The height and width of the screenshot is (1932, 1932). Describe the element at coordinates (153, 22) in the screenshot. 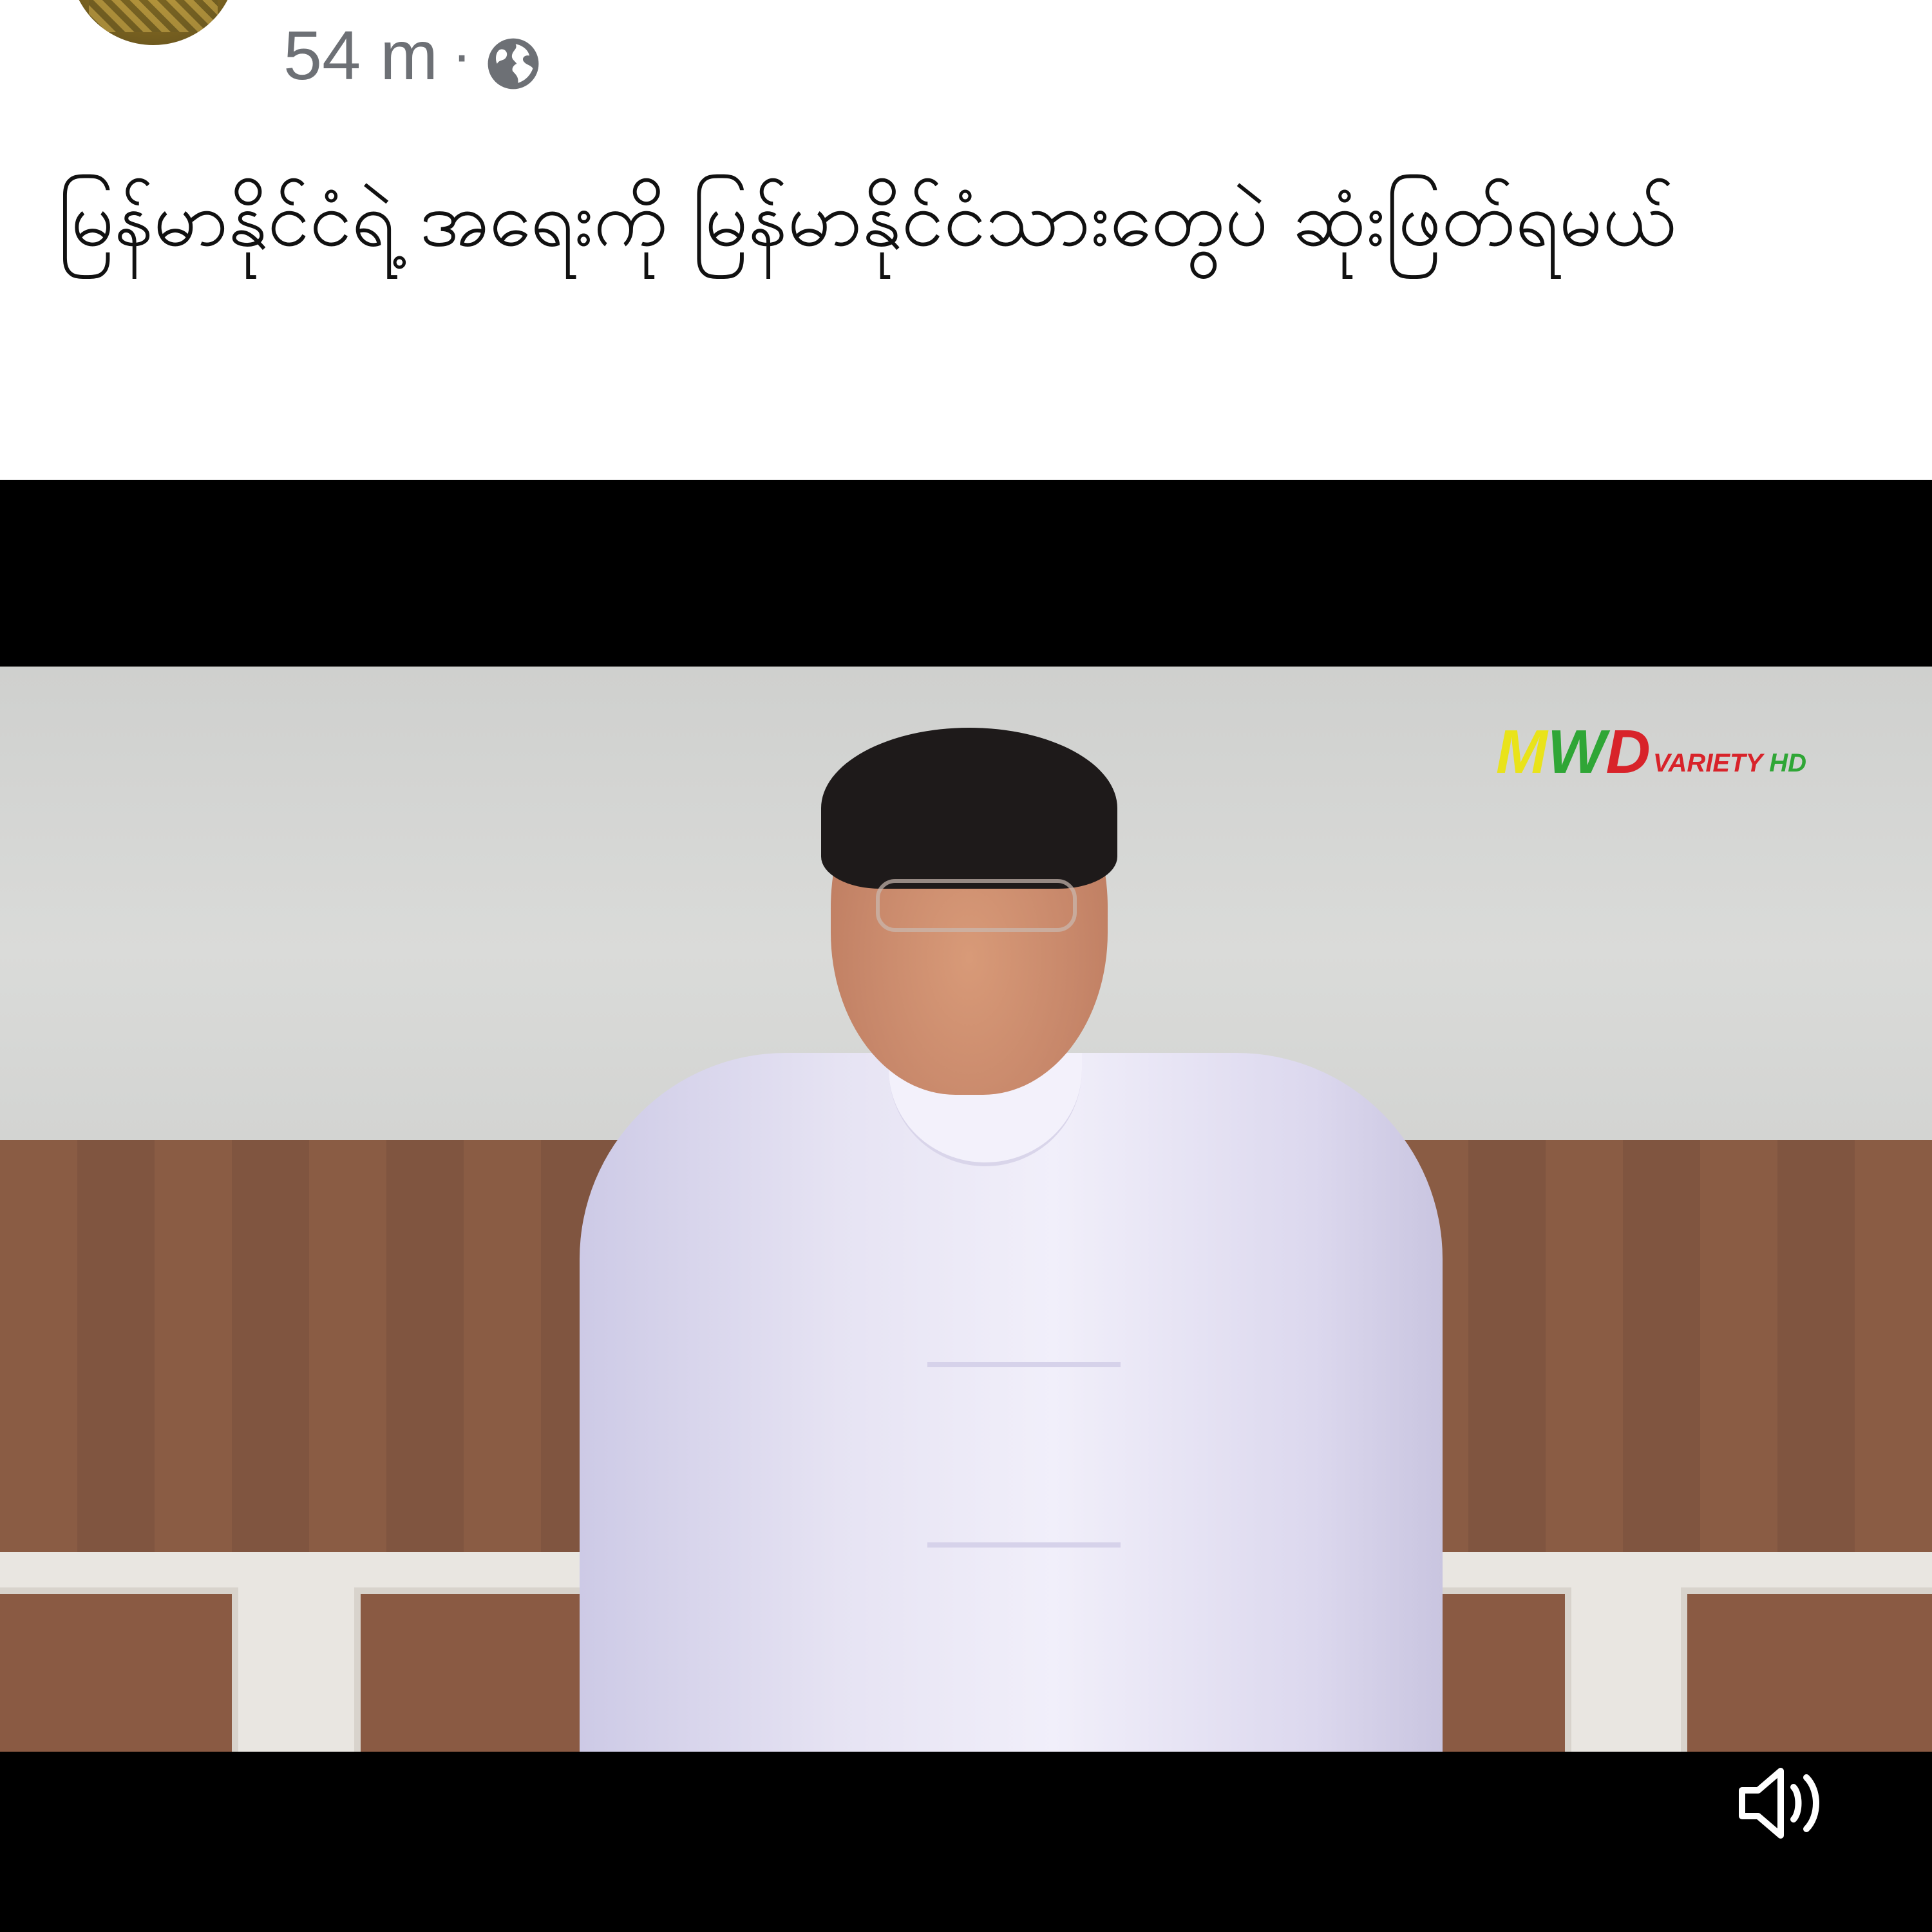

I see `avatar` at that location.